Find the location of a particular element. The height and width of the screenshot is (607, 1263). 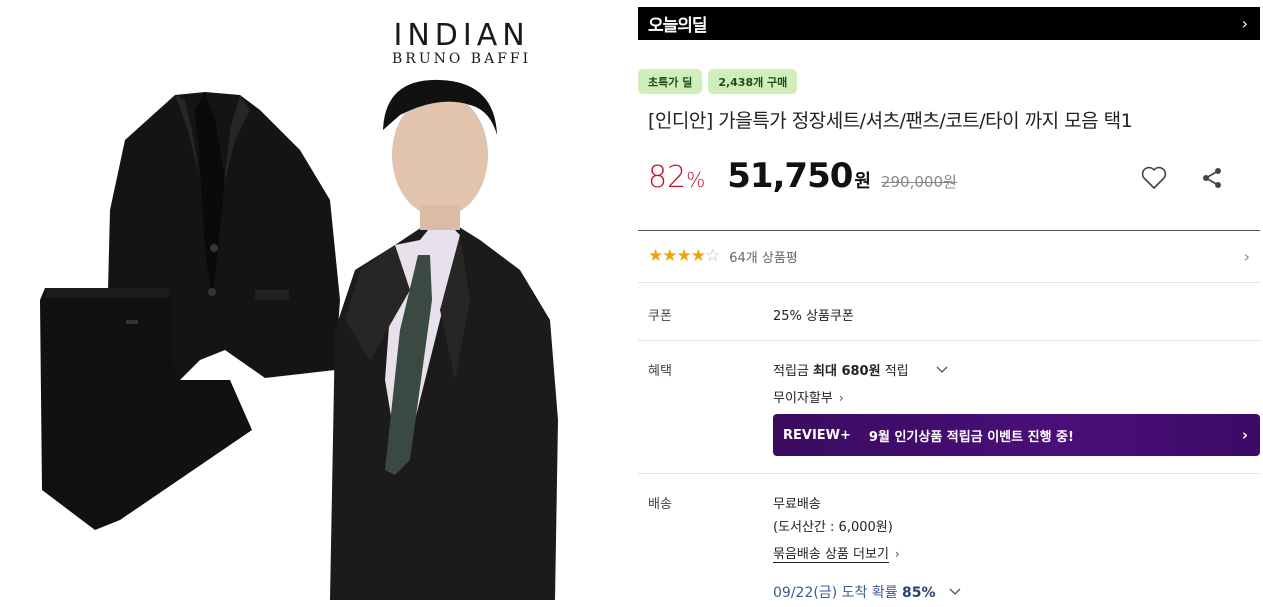

original-price: 290,000원 is located at coordinates (918, 182).